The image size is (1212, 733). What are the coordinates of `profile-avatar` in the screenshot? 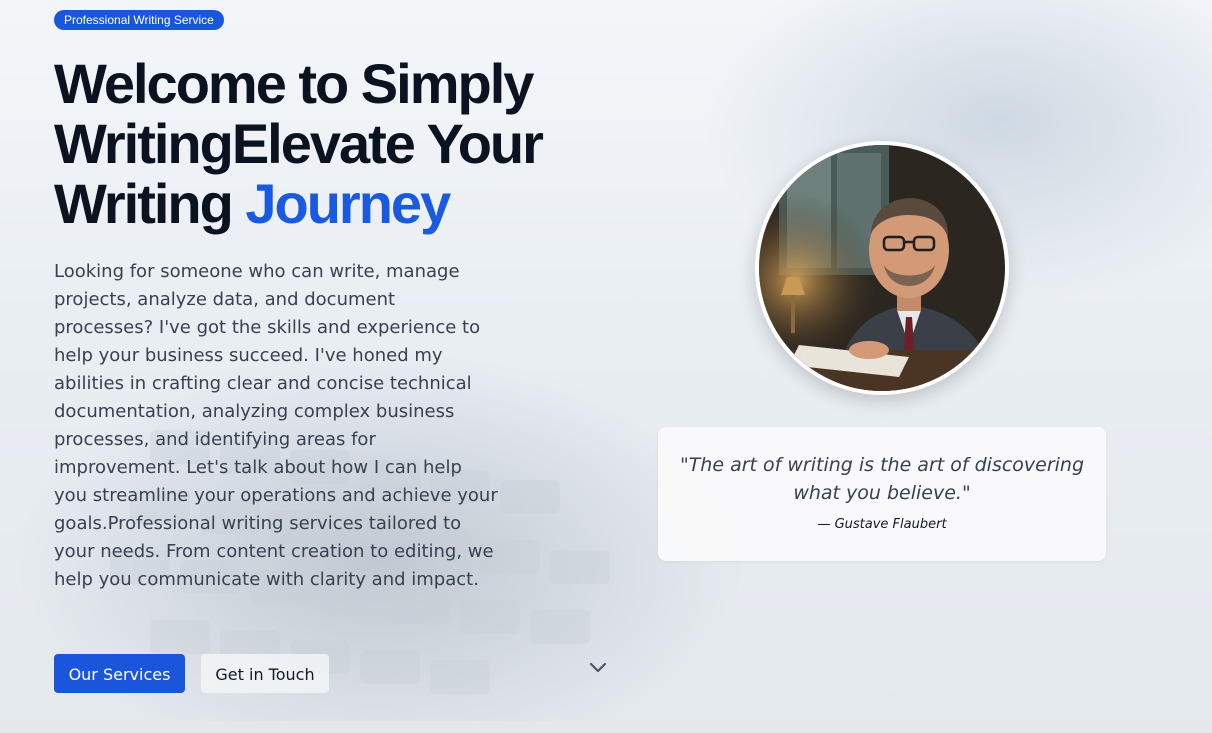 It's located at (882, 268).